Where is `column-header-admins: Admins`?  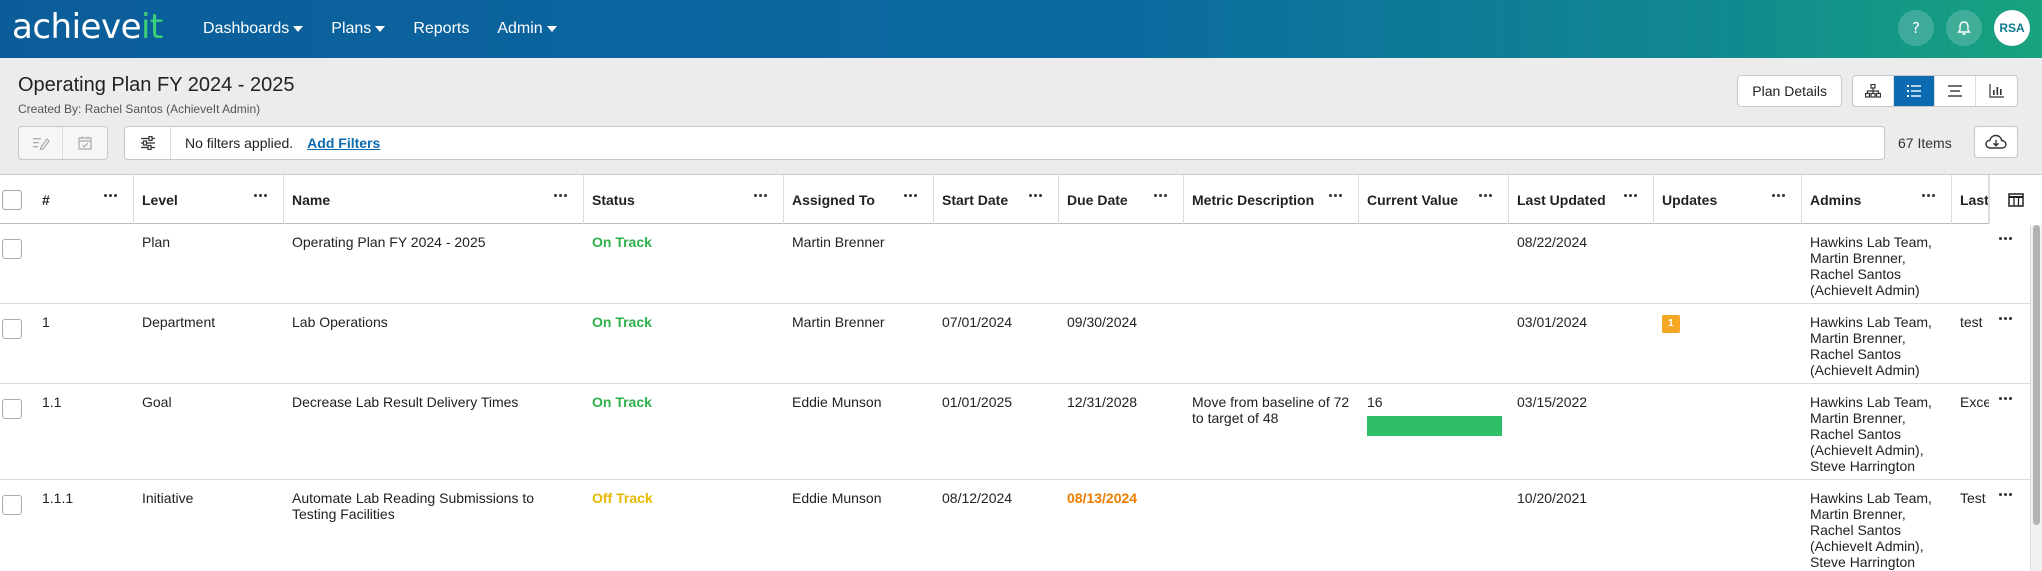 column-header-admins: Admins is located at coordinates (1877, 199).